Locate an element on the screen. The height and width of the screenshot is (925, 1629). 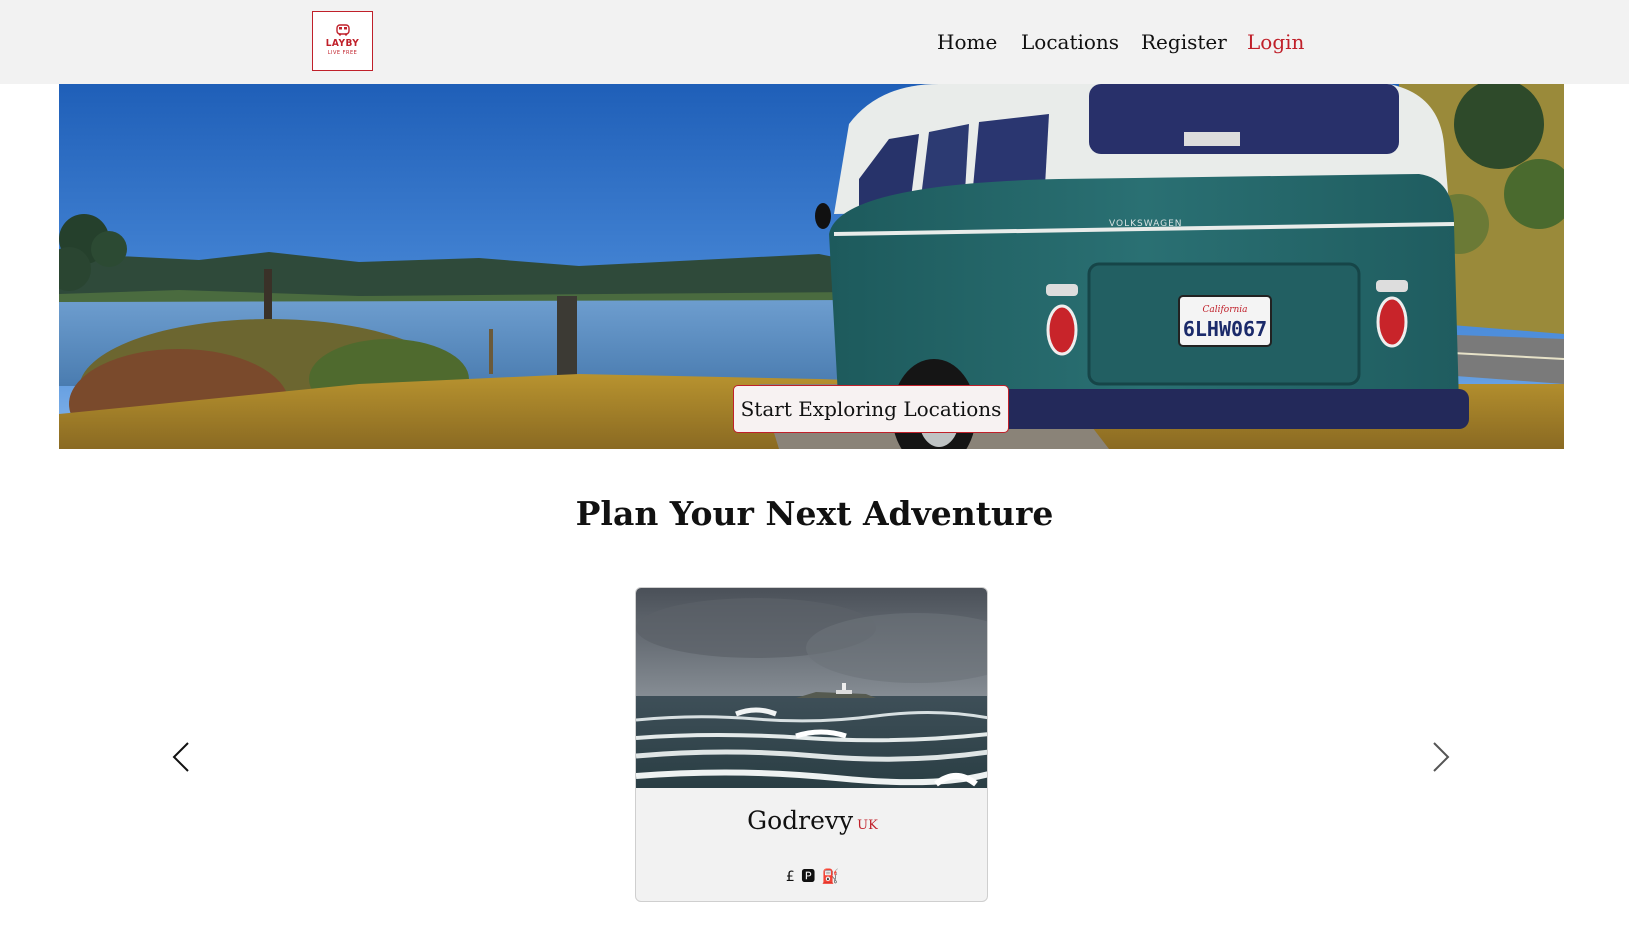
logo-brand-text: LAYBY is located at coordinates (342, 43).